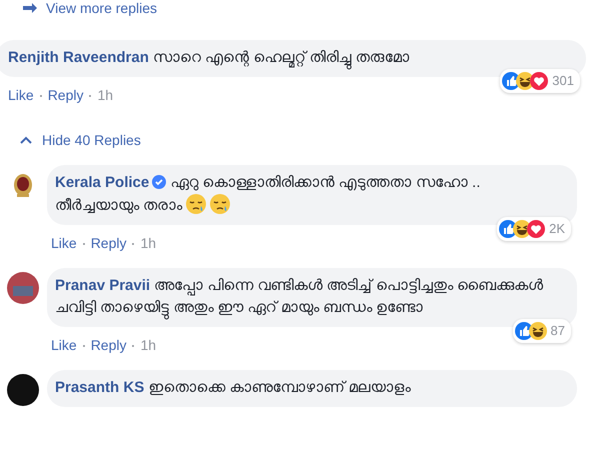 The width and height of the screenshot is (600, 450). What do you see at coordinates (102, 8) in the screenshot?
I see `view-more-replies-link: View more replies` at bounding box center [102, 8].